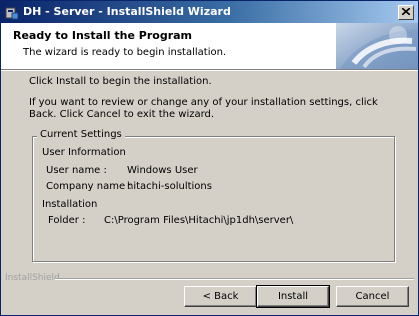 This screenshot has height=316, width=419. I want to click on installer-icon, so click(12, 12).